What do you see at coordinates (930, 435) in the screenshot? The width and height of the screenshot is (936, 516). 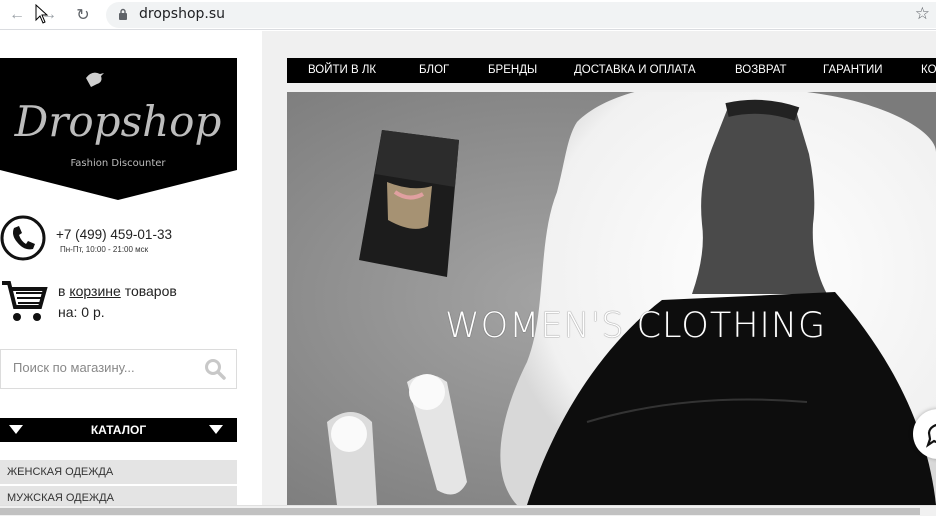 I see `chat-bubble-icon` at bounding box center [930, 435].